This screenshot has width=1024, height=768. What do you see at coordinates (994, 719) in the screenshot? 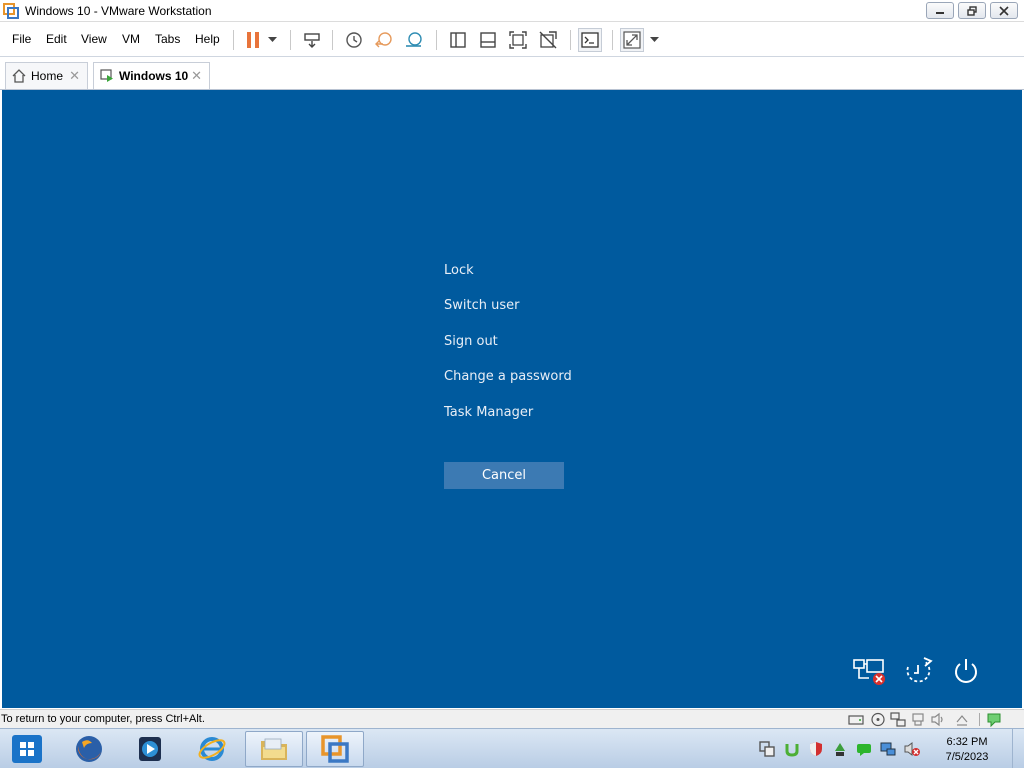
I see `message-log-icon` at bounding box center [994, 719].